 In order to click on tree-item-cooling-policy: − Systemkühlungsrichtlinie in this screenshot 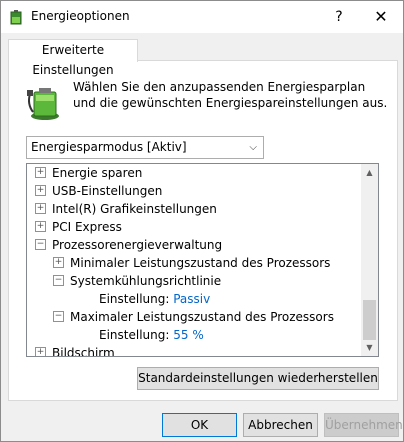, I will do `click(137, 281)`.